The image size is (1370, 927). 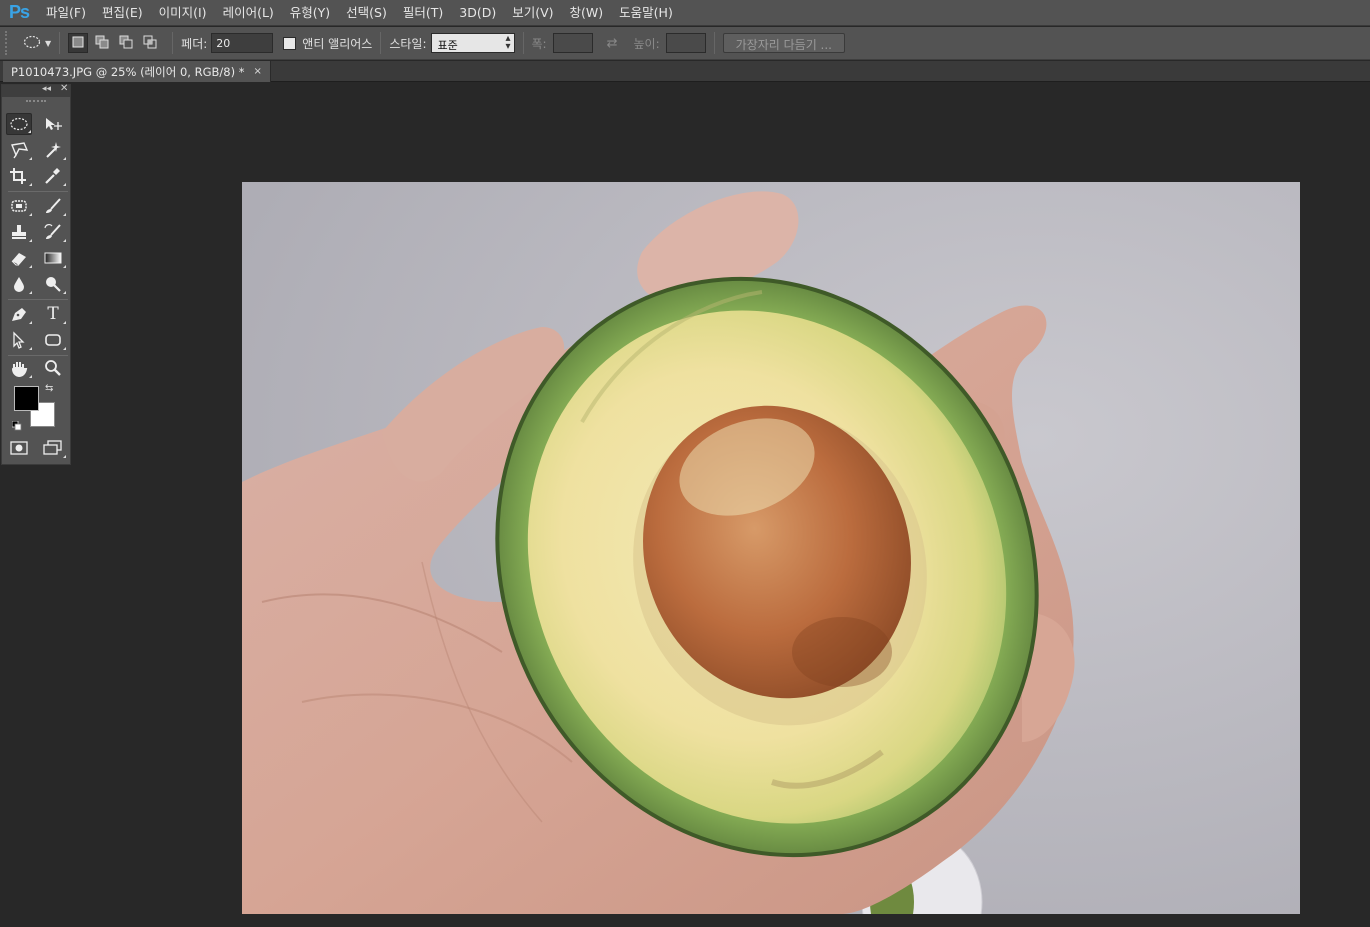 What do you see at coordinates (183, 13) in the screenshot?
I see `menu-image: 이미지(I)` at bounding box center [183, 13].